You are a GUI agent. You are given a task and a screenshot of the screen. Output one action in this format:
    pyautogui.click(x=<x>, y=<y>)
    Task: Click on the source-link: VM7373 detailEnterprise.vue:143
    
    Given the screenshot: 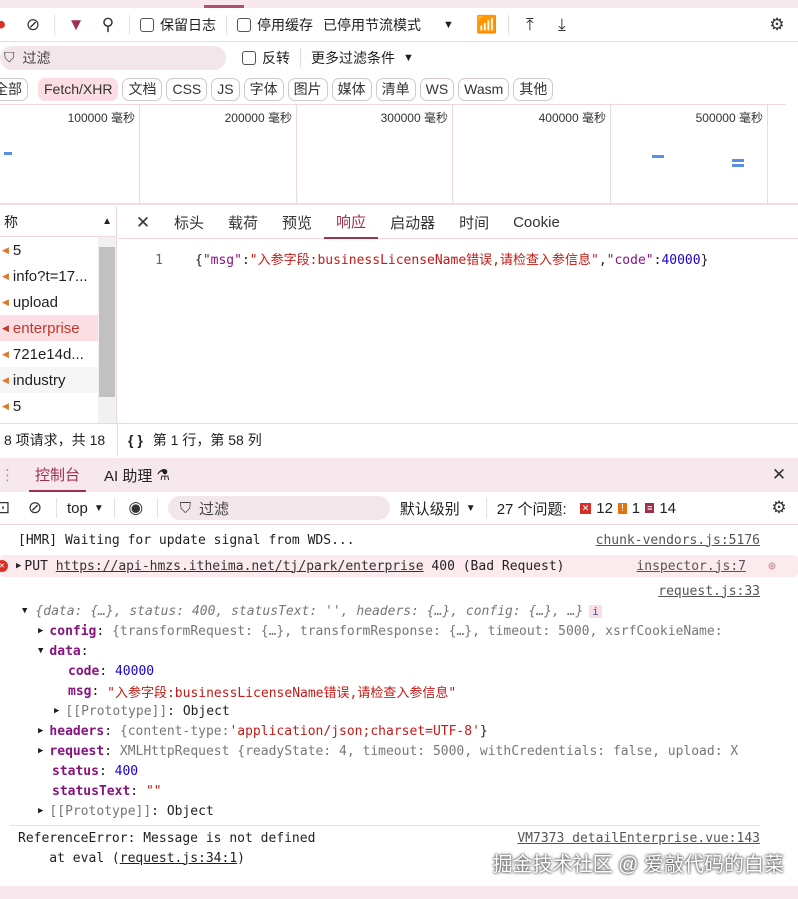 What is the action you would take?
    pyautogui.click(x=638, y=838)
    